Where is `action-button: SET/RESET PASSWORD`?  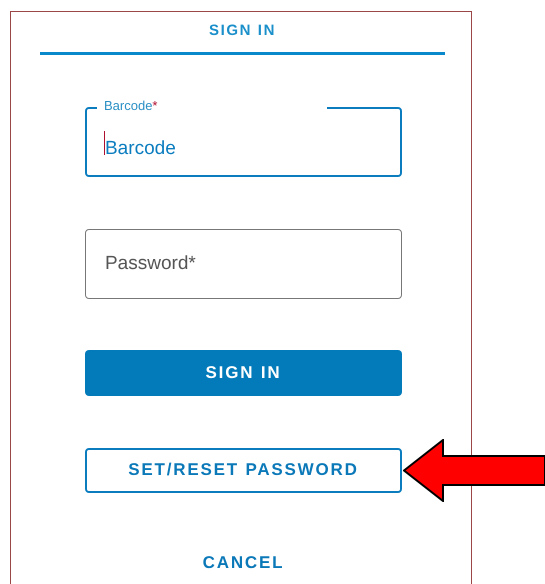
action-button: SET/RESET PASSWORD is located at coordinates (243, 470).